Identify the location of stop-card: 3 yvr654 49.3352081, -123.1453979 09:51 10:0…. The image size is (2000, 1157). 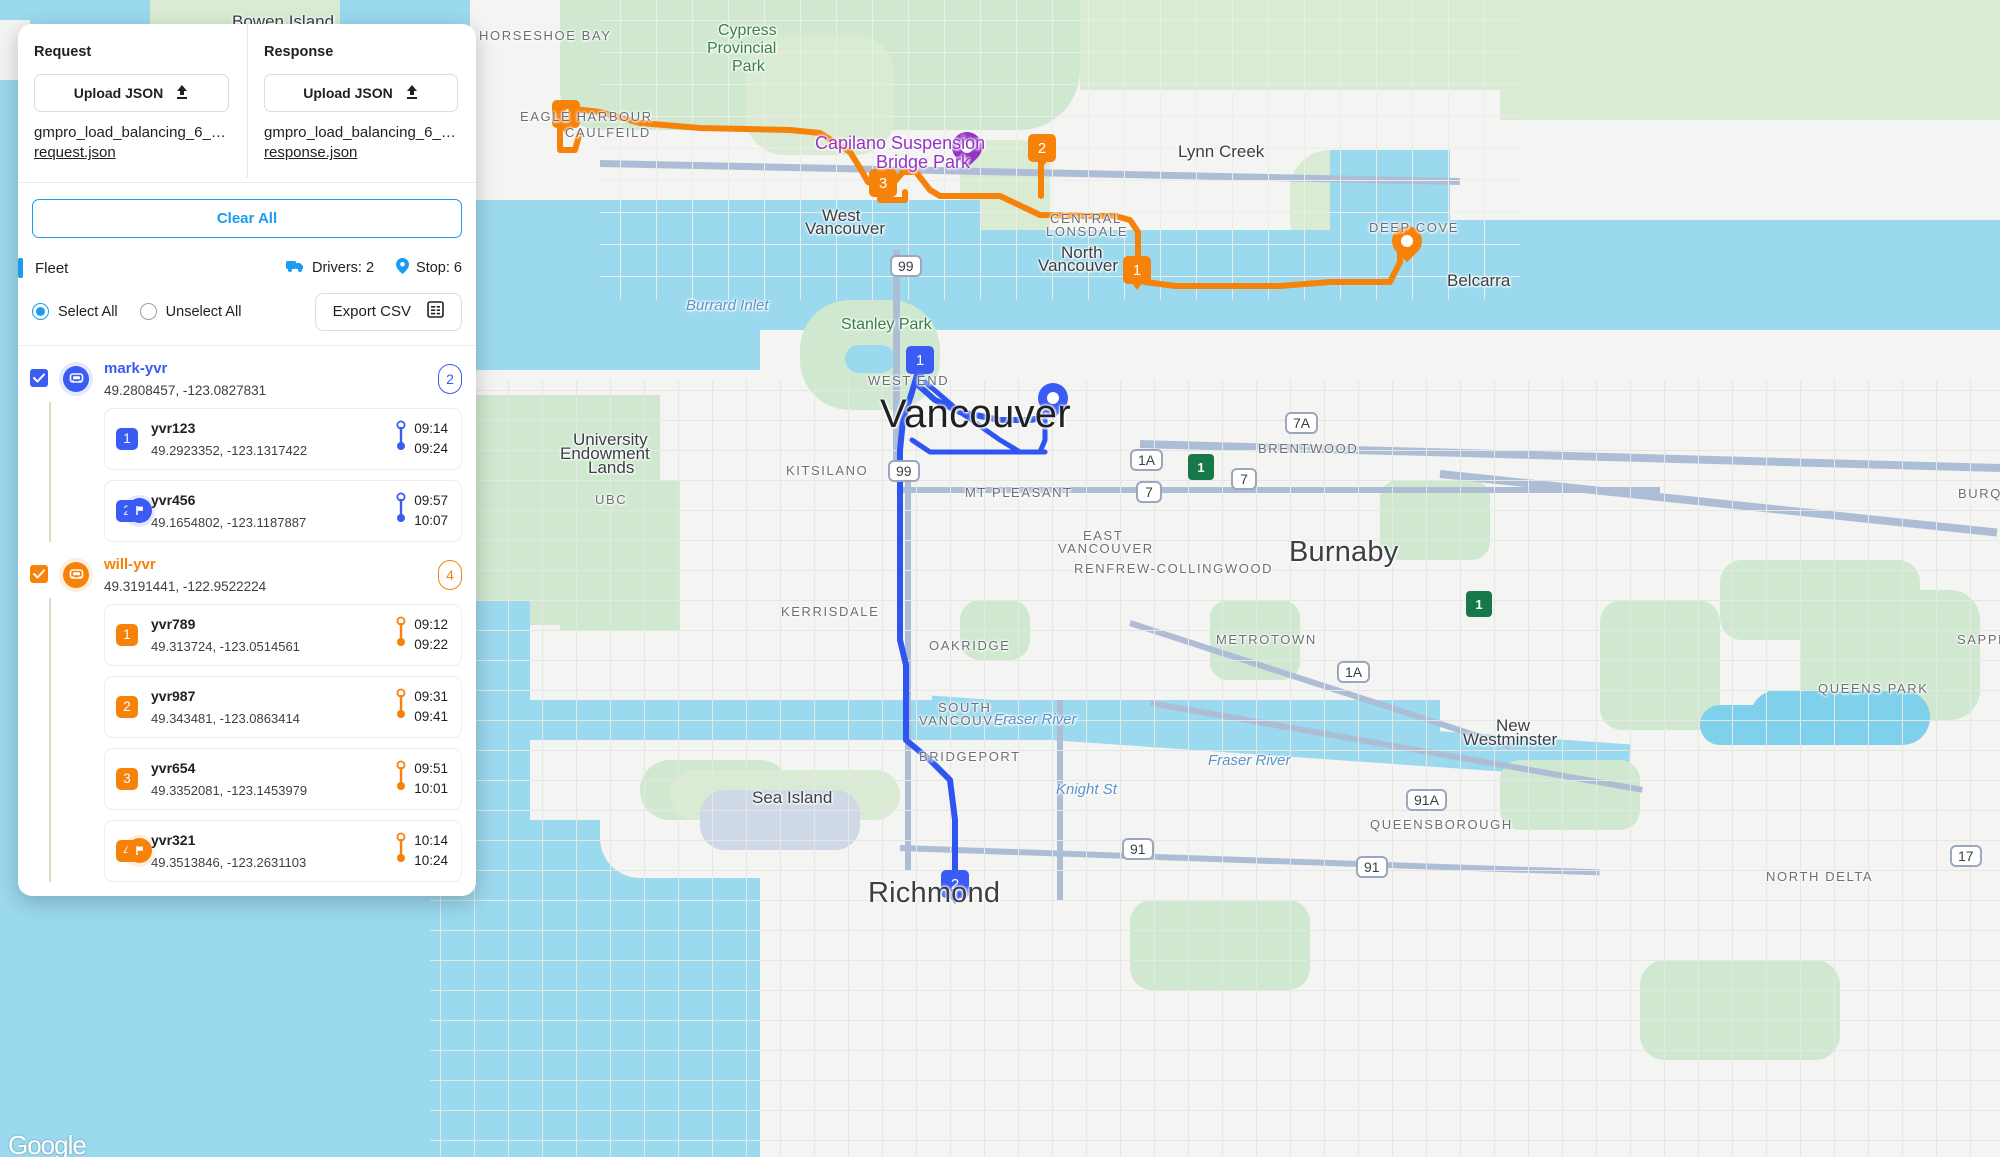
(283, 778).